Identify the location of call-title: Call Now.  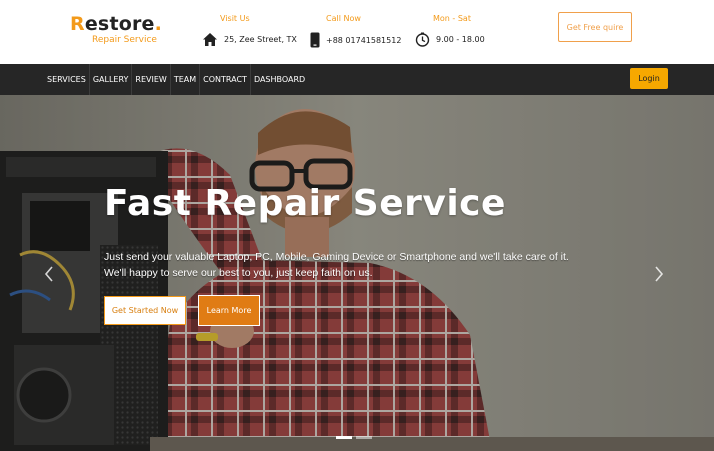
(343, 18).